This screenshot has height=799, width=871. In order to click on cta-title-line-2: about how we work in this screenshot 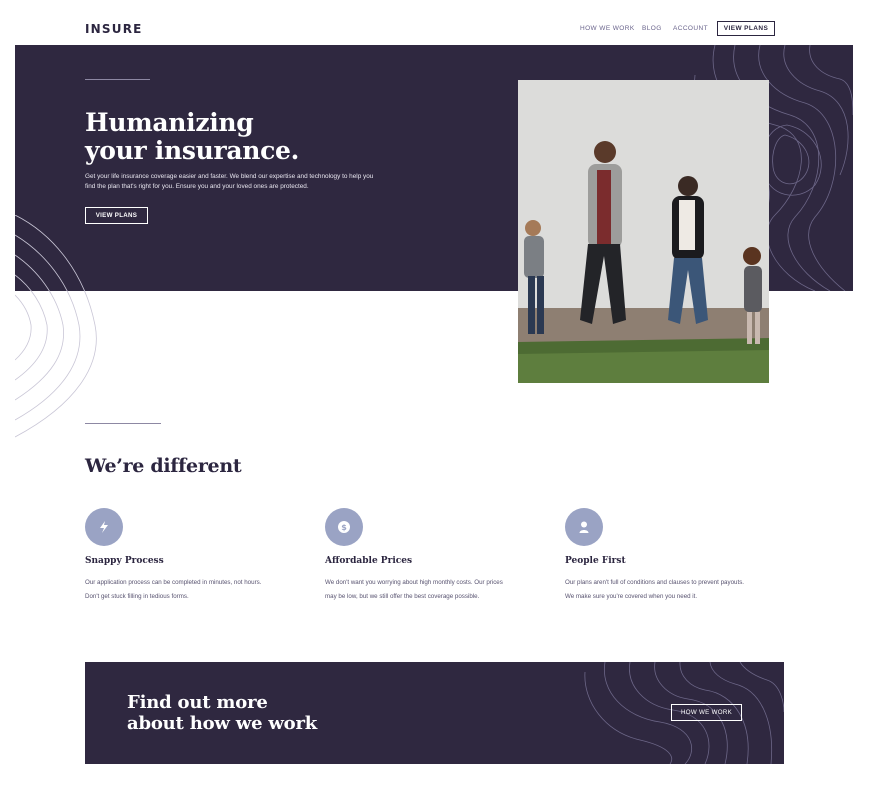, I will do `click(222, 723)`.